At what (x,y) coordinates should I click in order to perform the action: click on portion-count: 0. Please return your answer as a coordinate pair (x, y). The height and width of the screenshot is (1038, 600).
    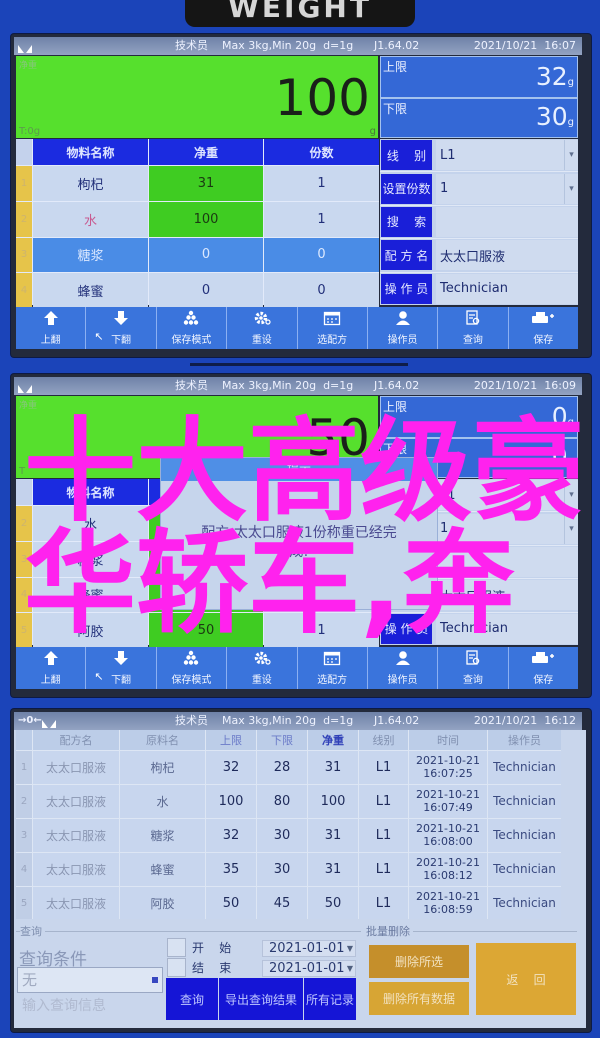
    Looking at the image, I should click on (321, 290).